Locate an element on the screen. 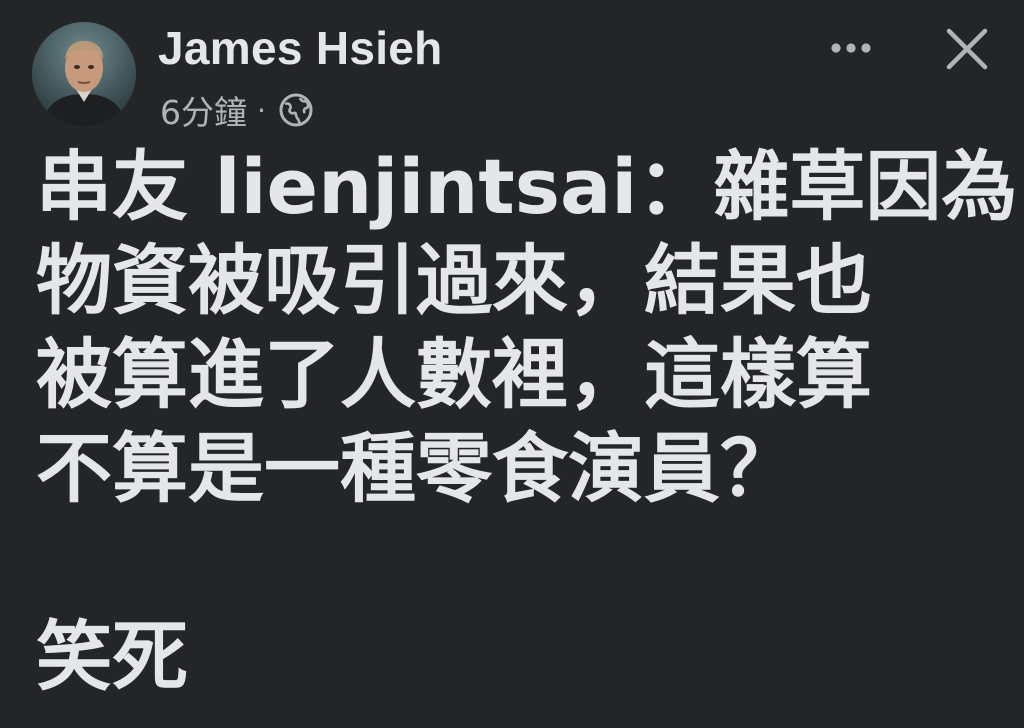 Image resolution: width=1024 pixels, height=728 pixels. post-text-line: 被算進了人數裡，這樣算 is located at coordinates (454, 374).